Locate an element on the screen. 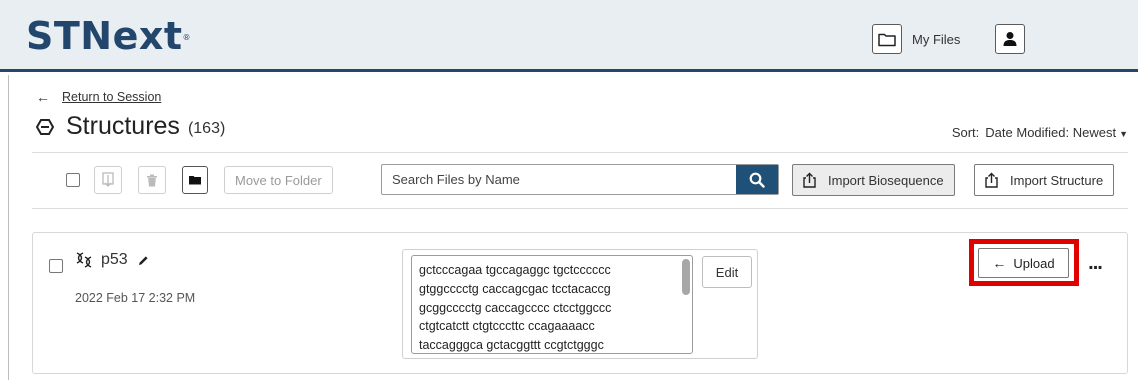  breadcrumb: ← Return to Session is located at coordinates (98, 97).